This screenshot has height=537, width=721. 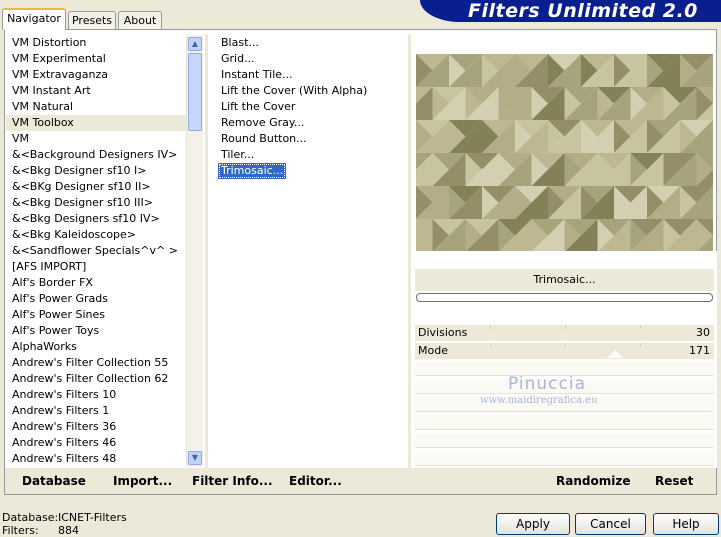 What do you see at coordinates (92, 517) in the screenshot?
I see `status-database-value: ICNET-Filters` at bounding box center [92, 517].